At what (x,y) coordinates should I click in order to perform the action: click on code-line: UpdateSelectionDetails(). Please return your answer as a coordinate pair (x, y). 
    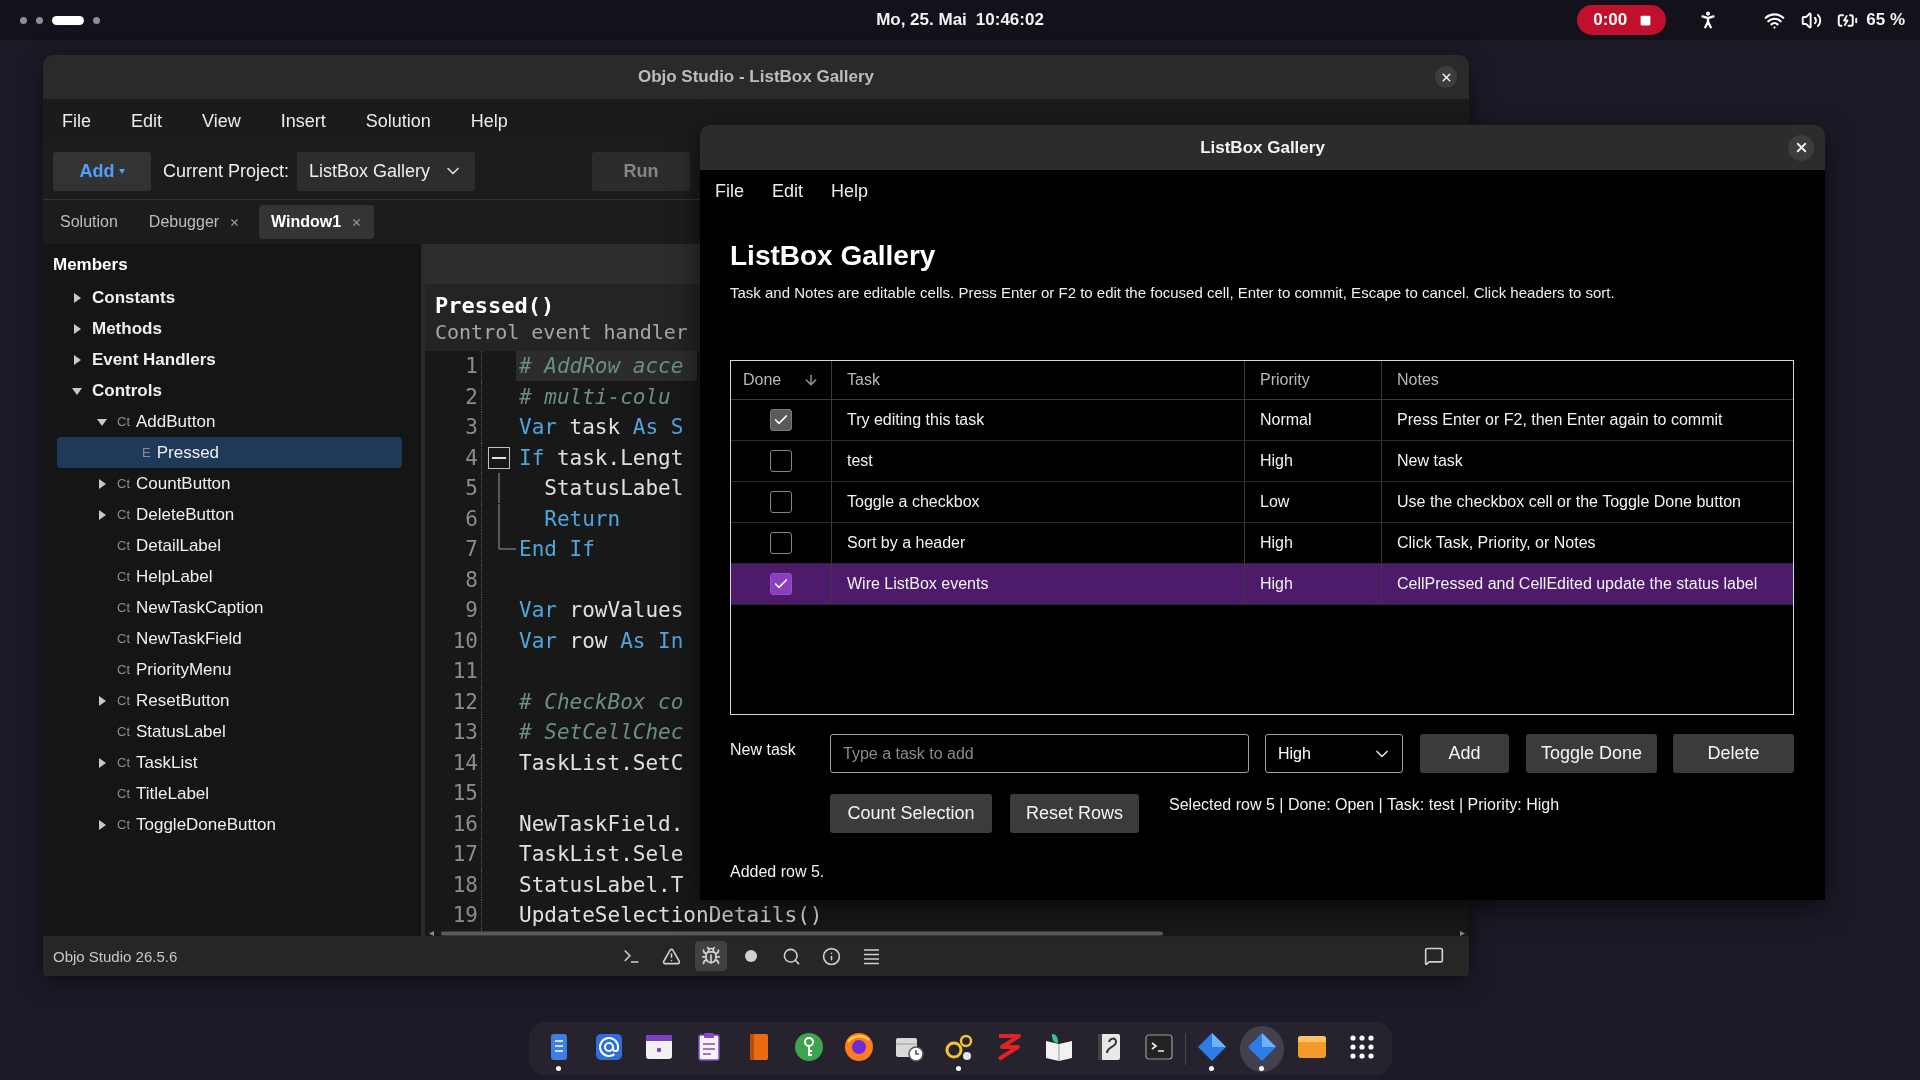
    Looking at the image, I should click on (670, 916).